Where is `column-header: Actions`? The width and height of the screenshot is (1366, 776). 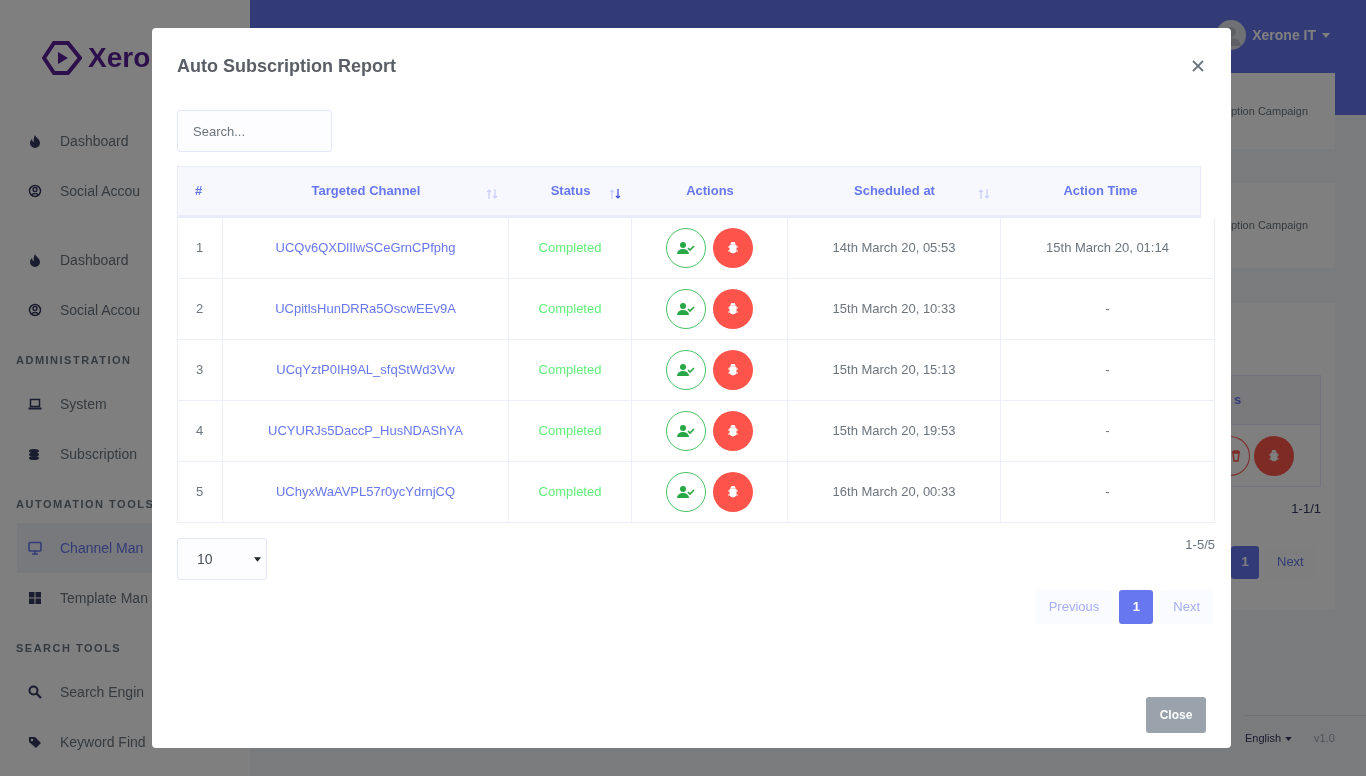 column-header: Actions is located at coordinates (710, 191).